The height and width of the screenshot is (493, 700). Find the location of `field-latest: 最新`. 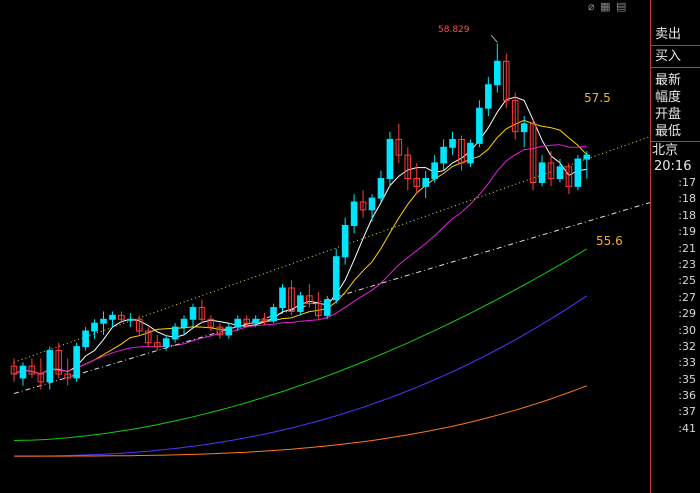

field-latest: 最新 is located at coordinates (668, 80).